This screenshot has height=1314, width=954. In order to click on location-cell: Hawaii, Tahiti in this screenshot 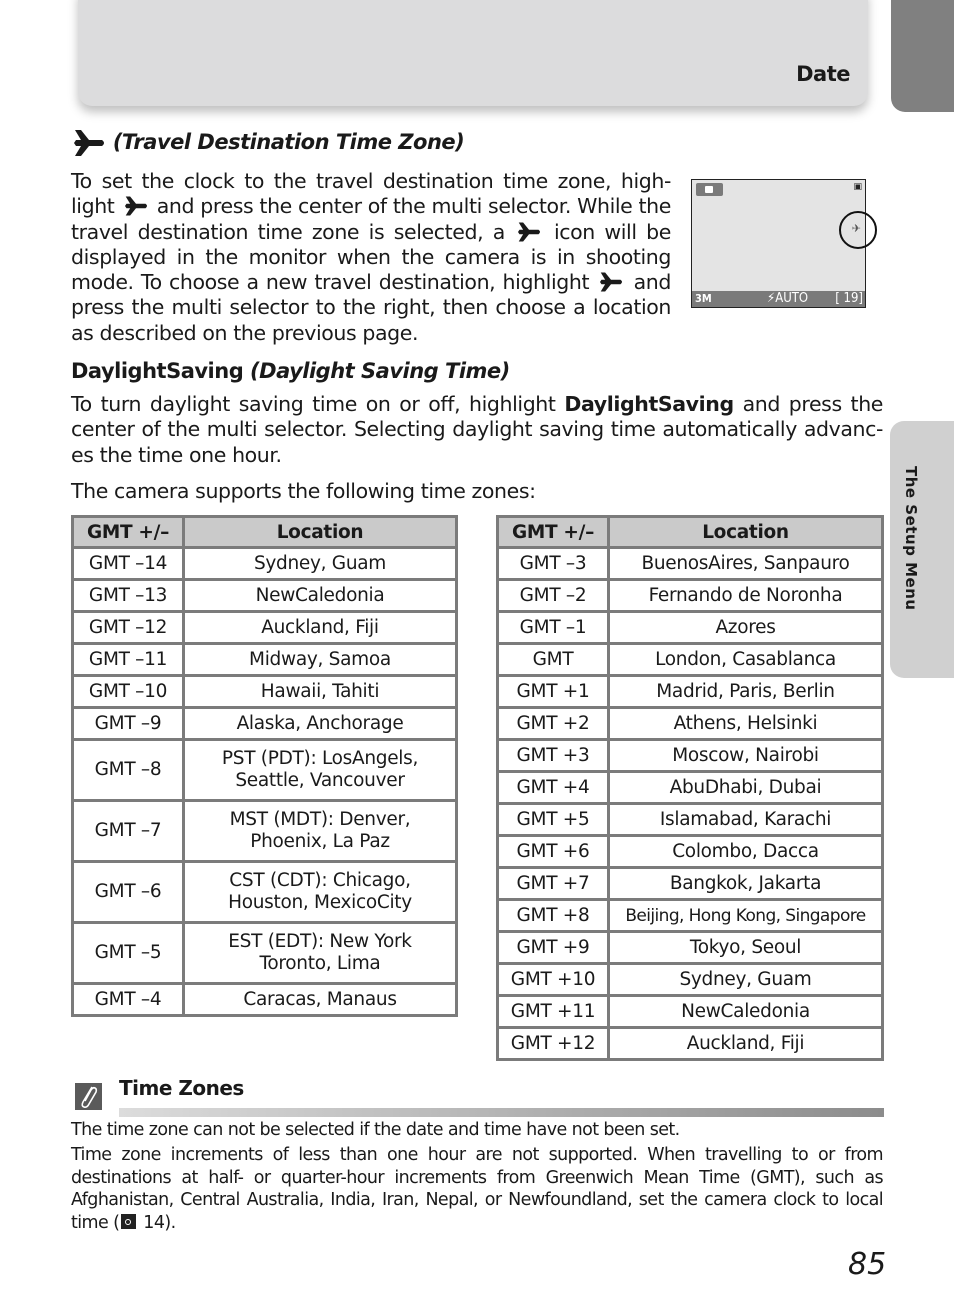, I will do `click(320, 691)`.